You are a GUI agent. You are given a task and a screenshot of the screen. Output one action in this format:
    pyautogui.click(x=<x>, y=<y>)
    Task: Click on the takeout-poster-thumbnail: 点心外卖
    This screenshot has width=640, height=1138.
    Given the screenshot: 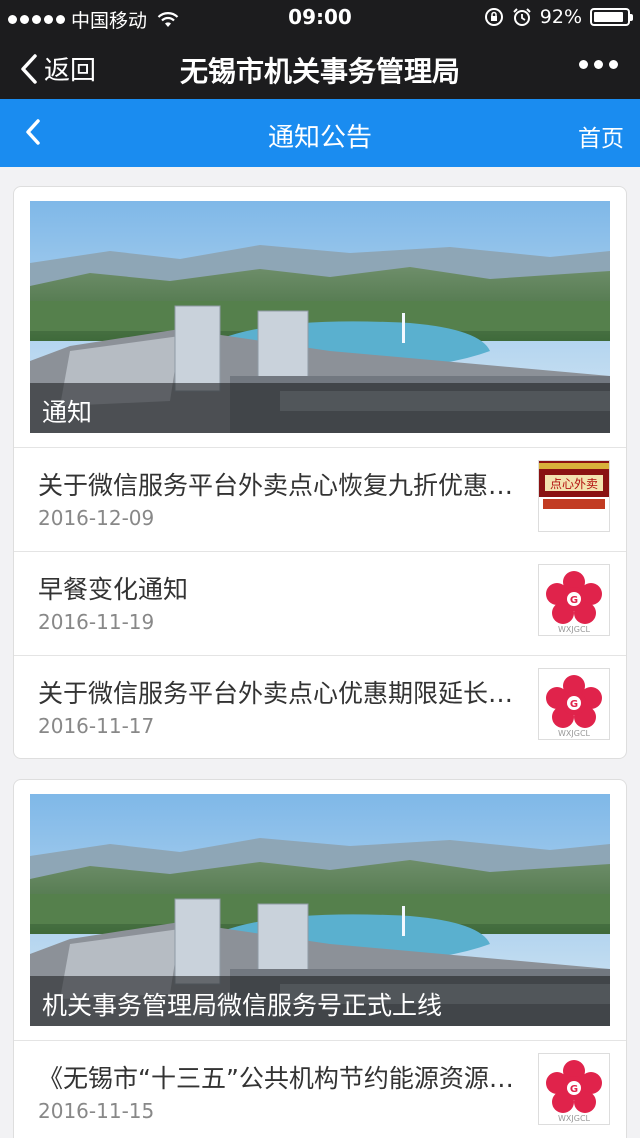 What is the action you would take?
    pyautogui.click(x=574, y=496)
    